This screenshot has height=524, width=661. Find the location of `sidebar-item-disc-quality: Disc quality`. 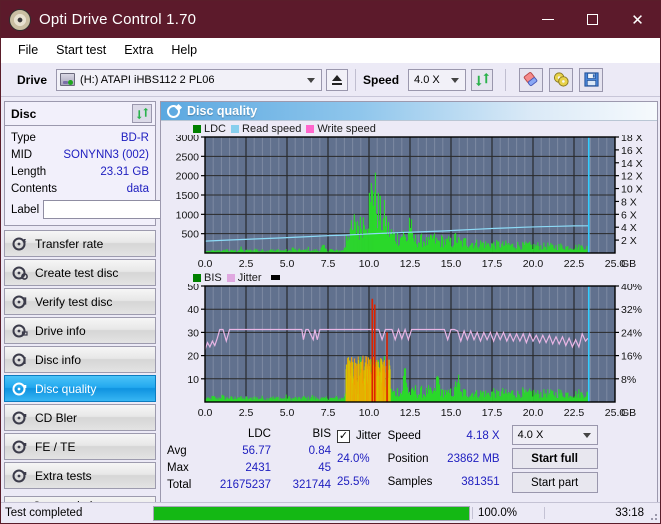

sidebar-item-disc-quality: Disc quality is located at coordinates (80, 388).